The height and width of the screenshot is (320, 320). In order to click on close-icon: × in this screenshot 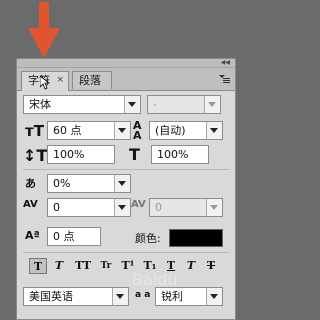, I will do `click(60, 80)`.